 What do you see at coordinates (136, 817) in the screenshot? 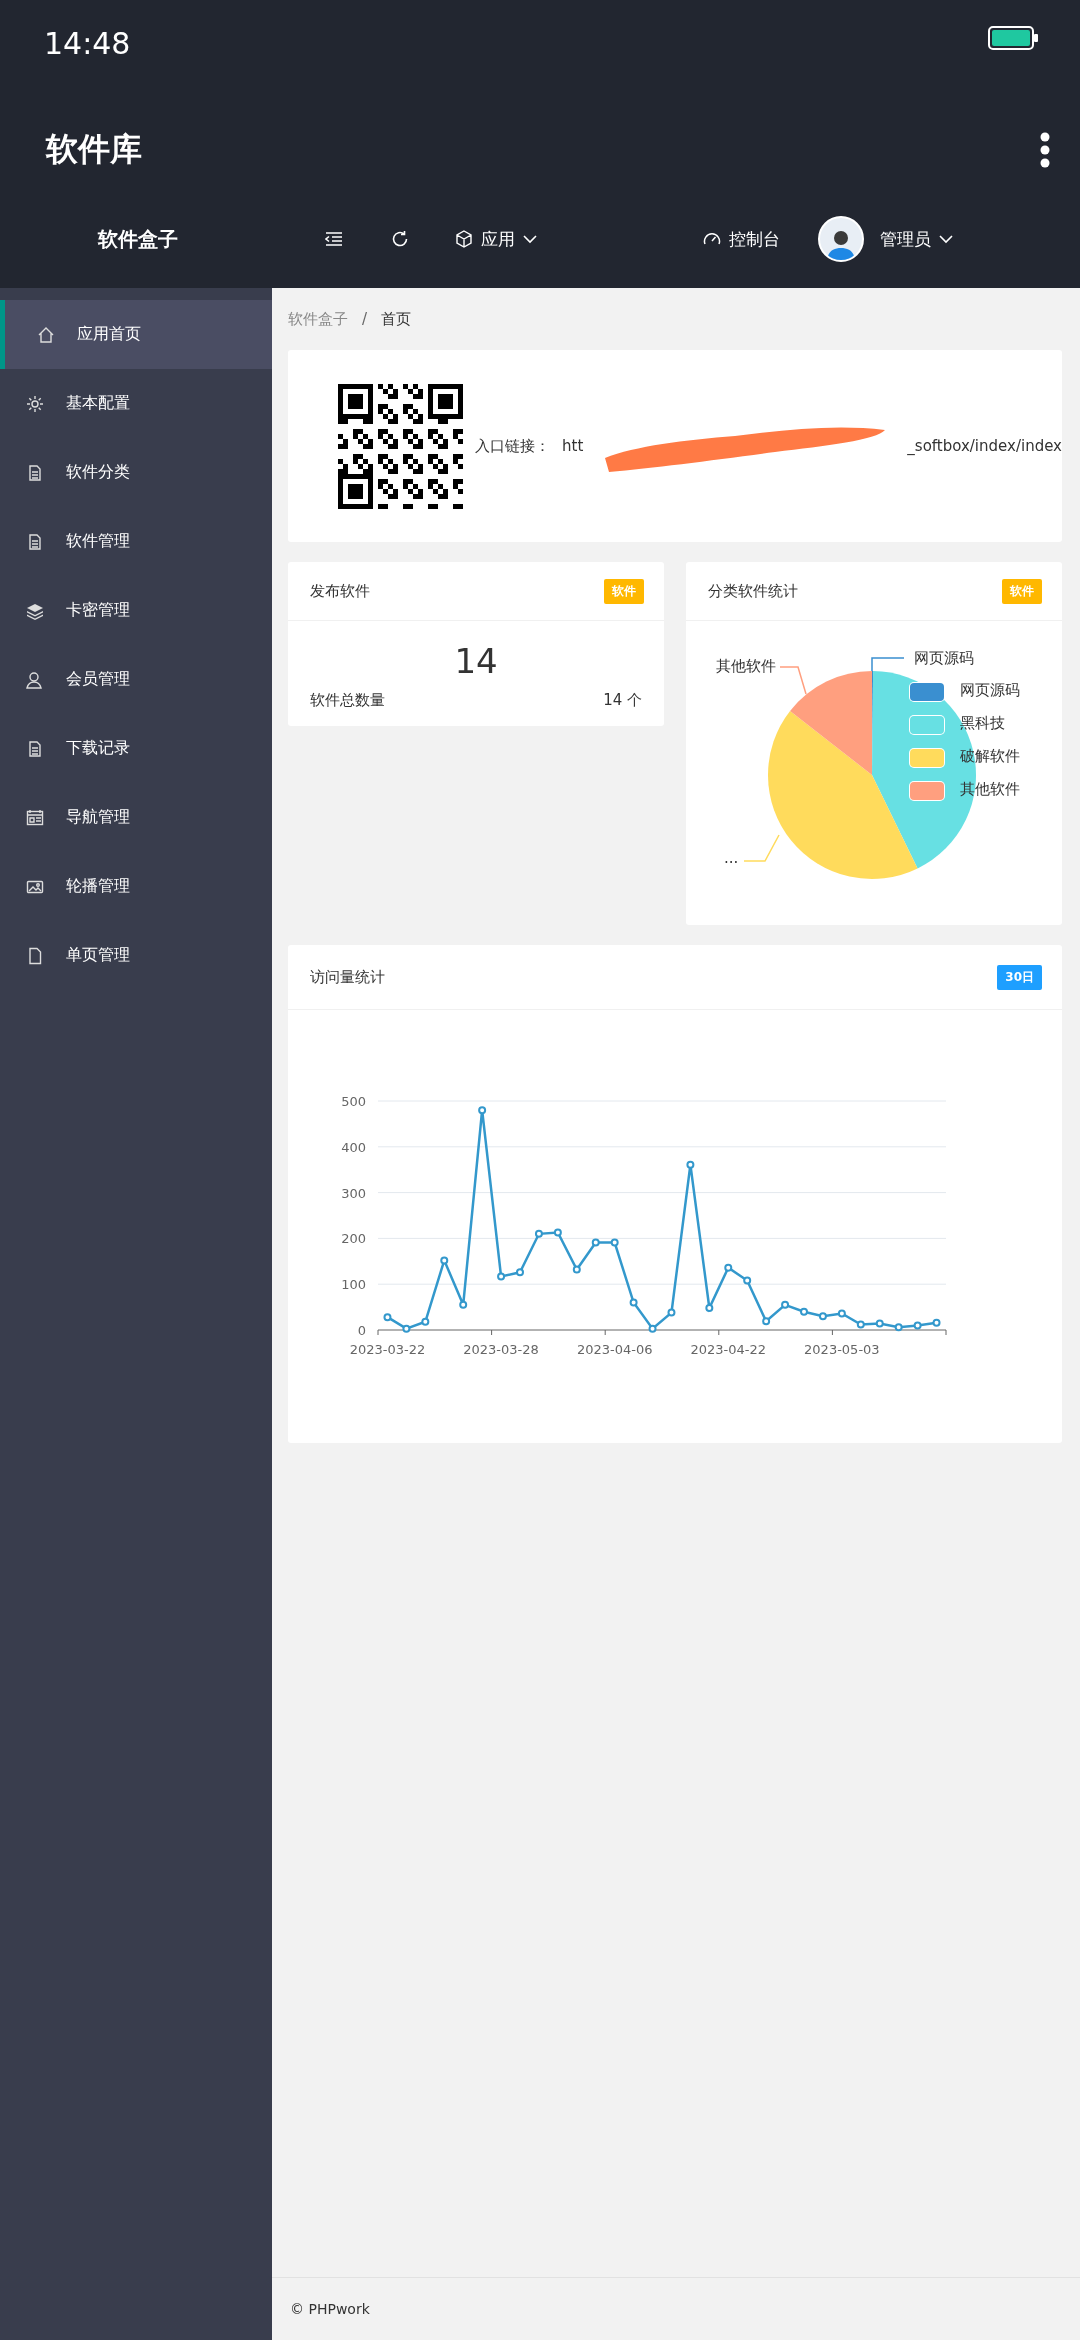
I see `sidebar-item: 导航管理` at bounding box center [136, 817].